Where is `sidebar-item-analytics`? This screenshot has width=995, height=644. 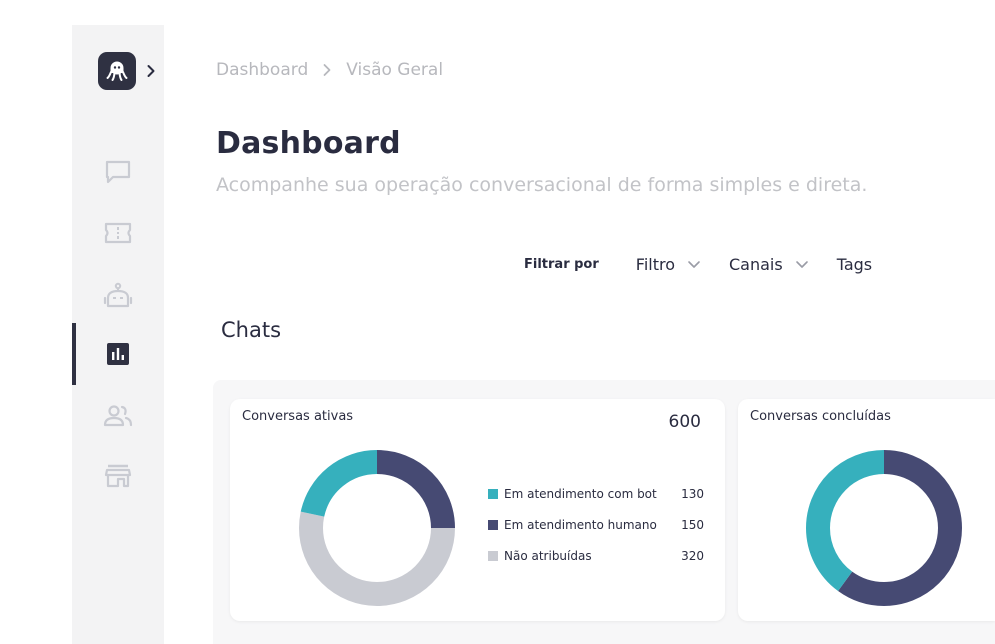
sidebar-item-analytics is located at coordinates (118, 354).